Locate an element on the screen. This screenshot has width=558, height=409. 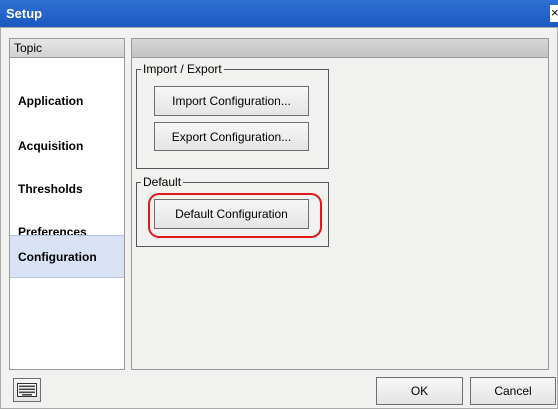
close-button: × is located at coordinates (554, 13).